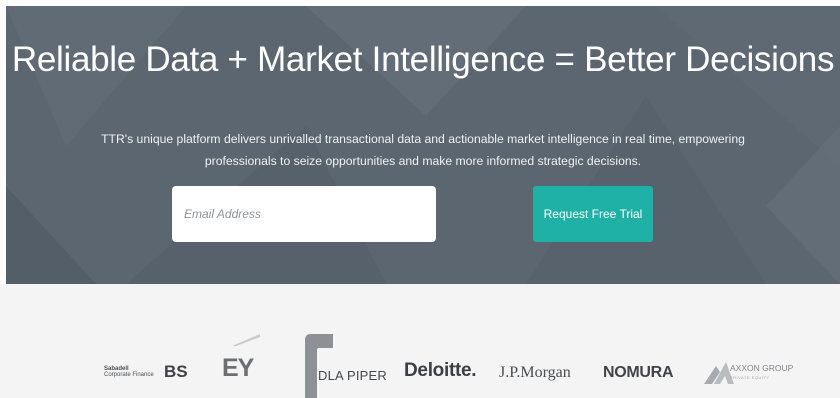 This screenshot has height=398, width=840. Describe the element at coordinates (593, 214) in the screenshot. I see `request-free-trial-button: Request Free Trial` at that location.